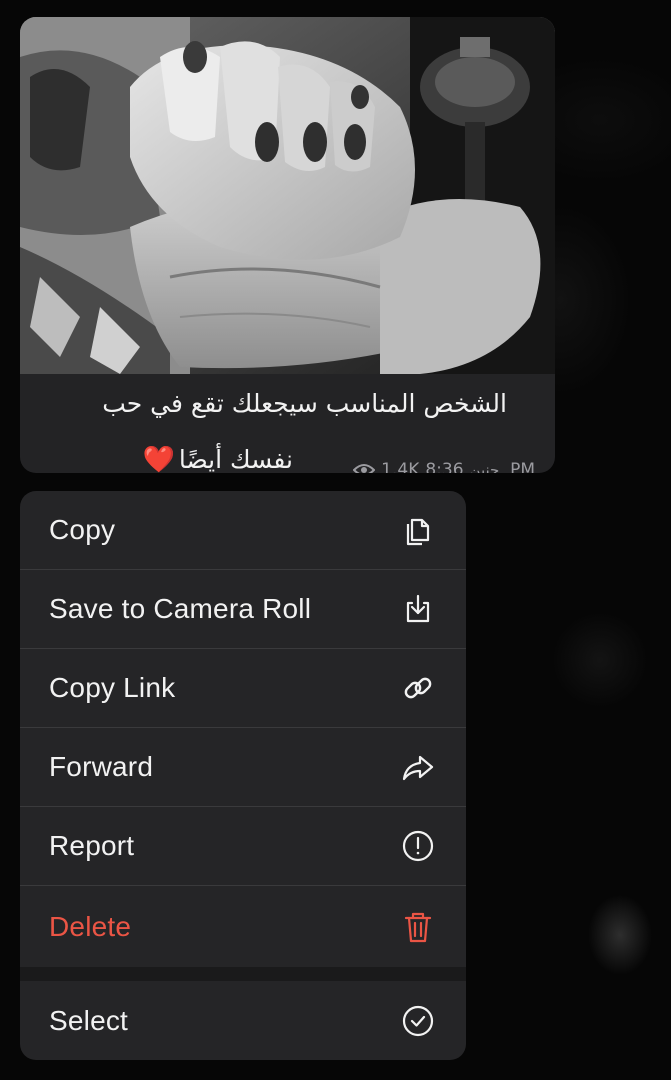  What do you see at coordinates (400, 466) in the screenshot?
I see `view-count: 1.4K` at bounding box center [400, 466].